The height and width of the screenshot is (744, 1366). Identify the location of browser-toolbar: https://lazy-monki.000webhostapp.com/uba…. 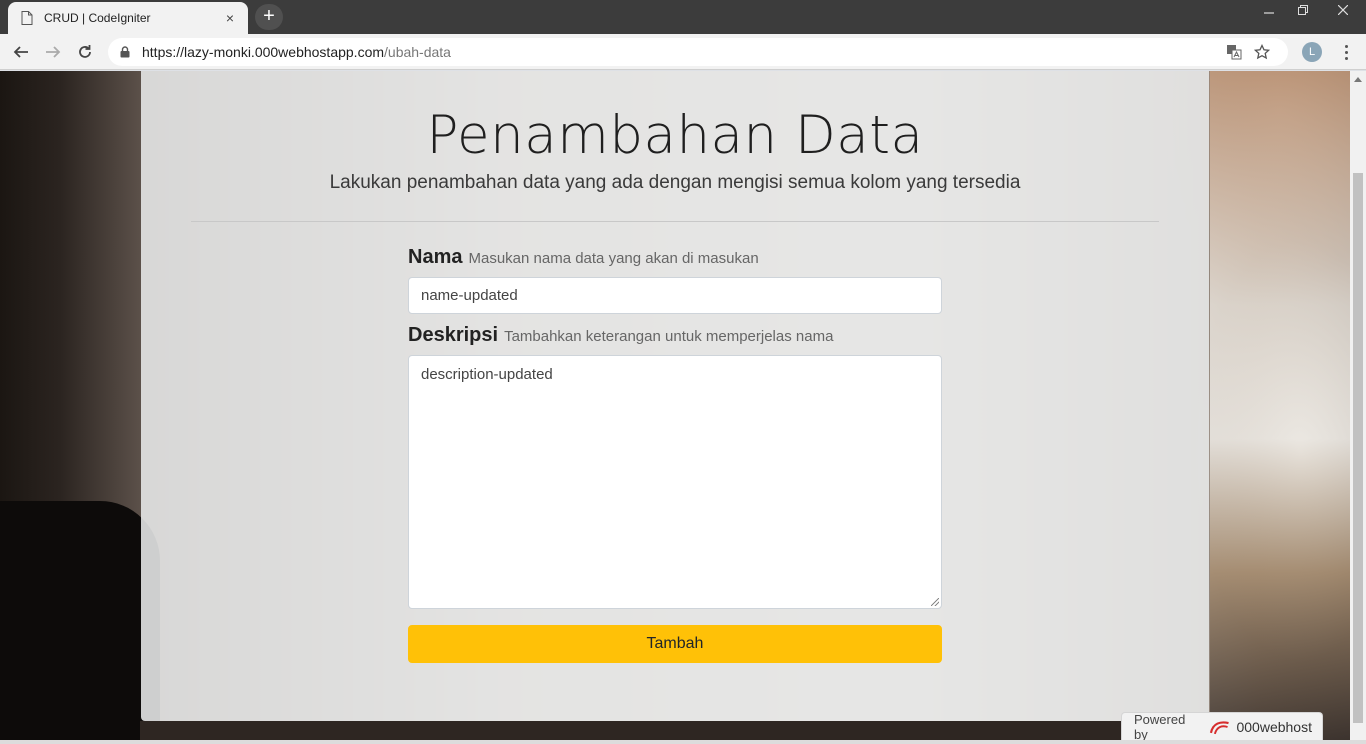
(683, 52).